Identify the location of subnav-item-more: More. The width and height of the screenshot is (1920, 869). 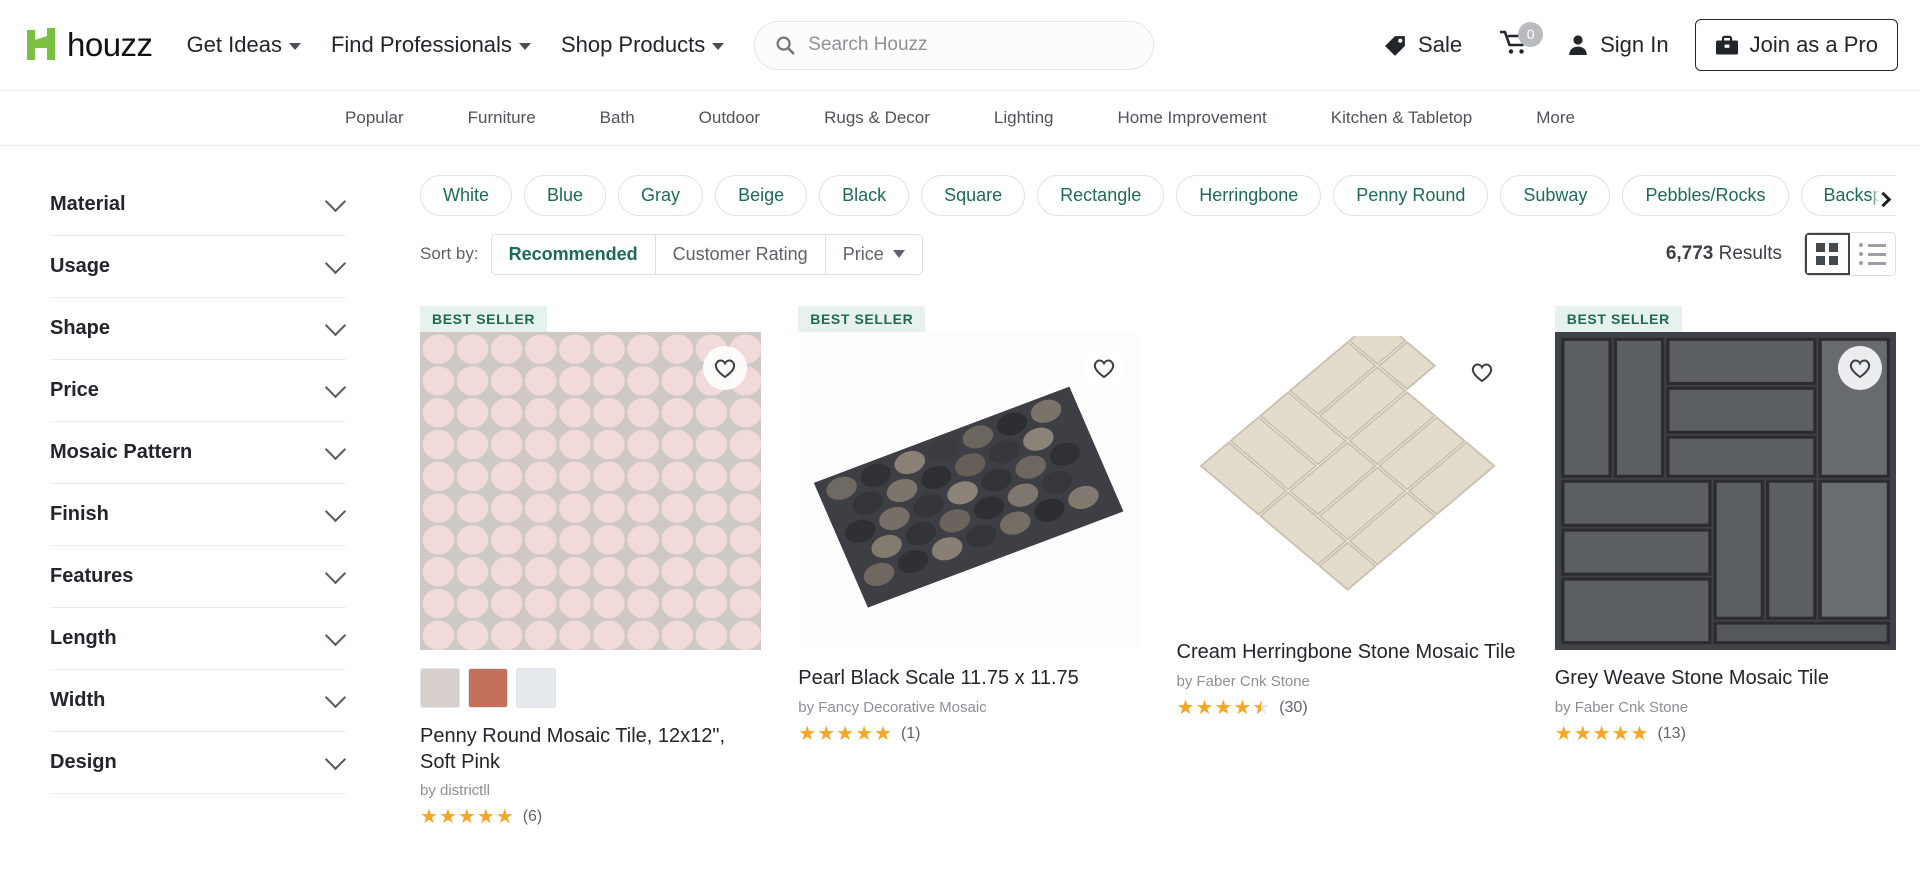
(1555, 118).